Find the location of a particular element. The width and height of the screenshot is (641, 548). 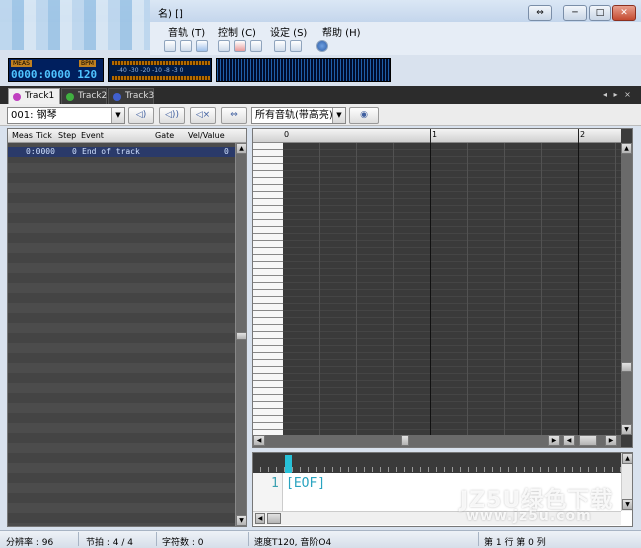

level-meter: -40 -30 -20 -10 -8 -3 0 is located at coordinates (160, 70).